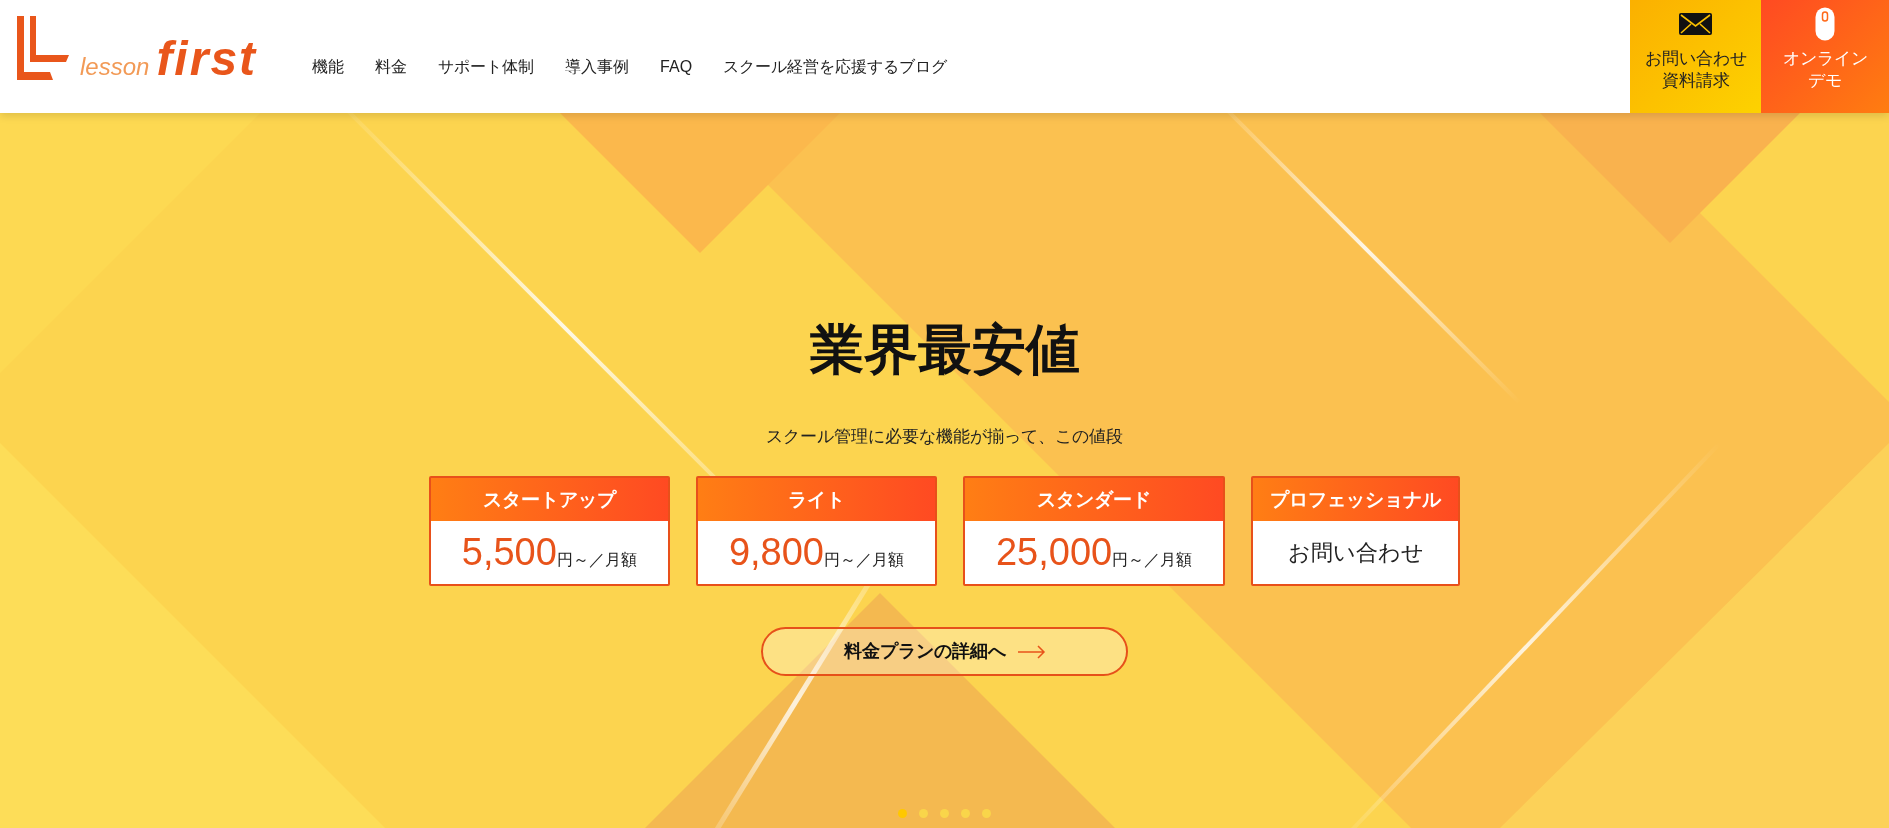  Describe the element at coordinates (328, 67) in the screenshot. I see `nav-link: 機能` at that location.